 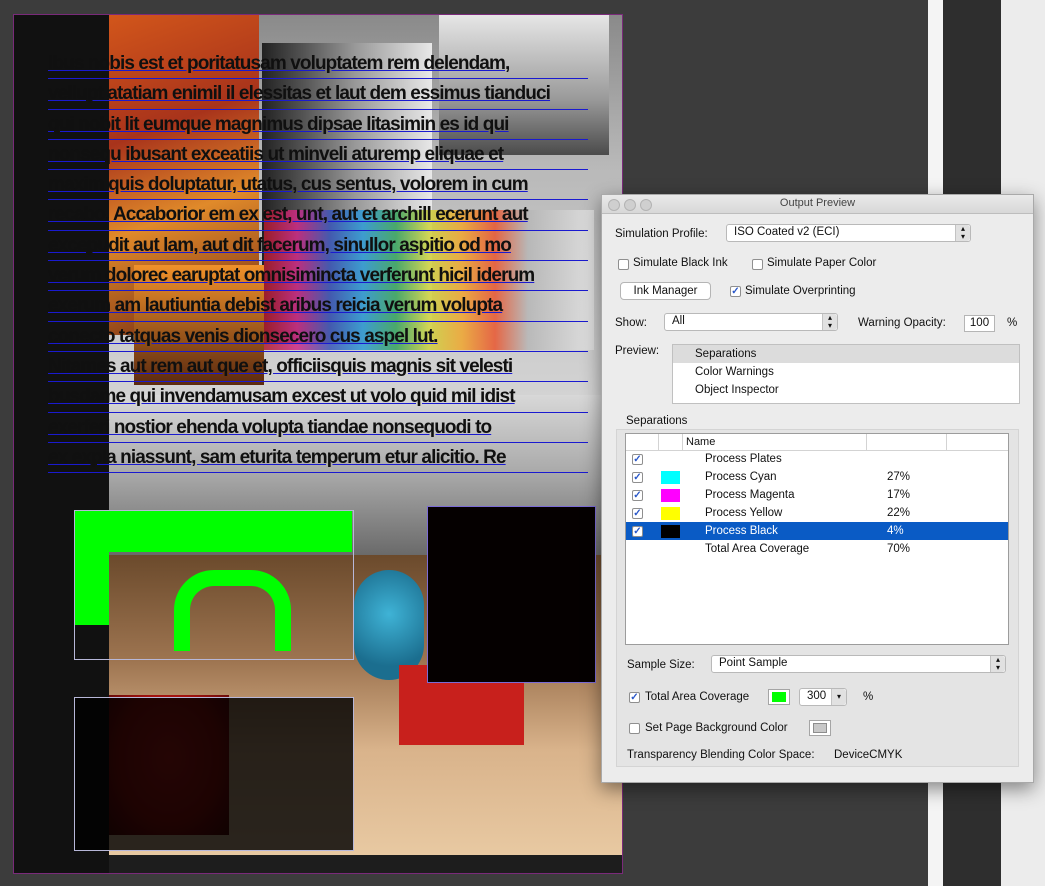 I want to click on page-bg-color-chip, so click(x=820, y=728).